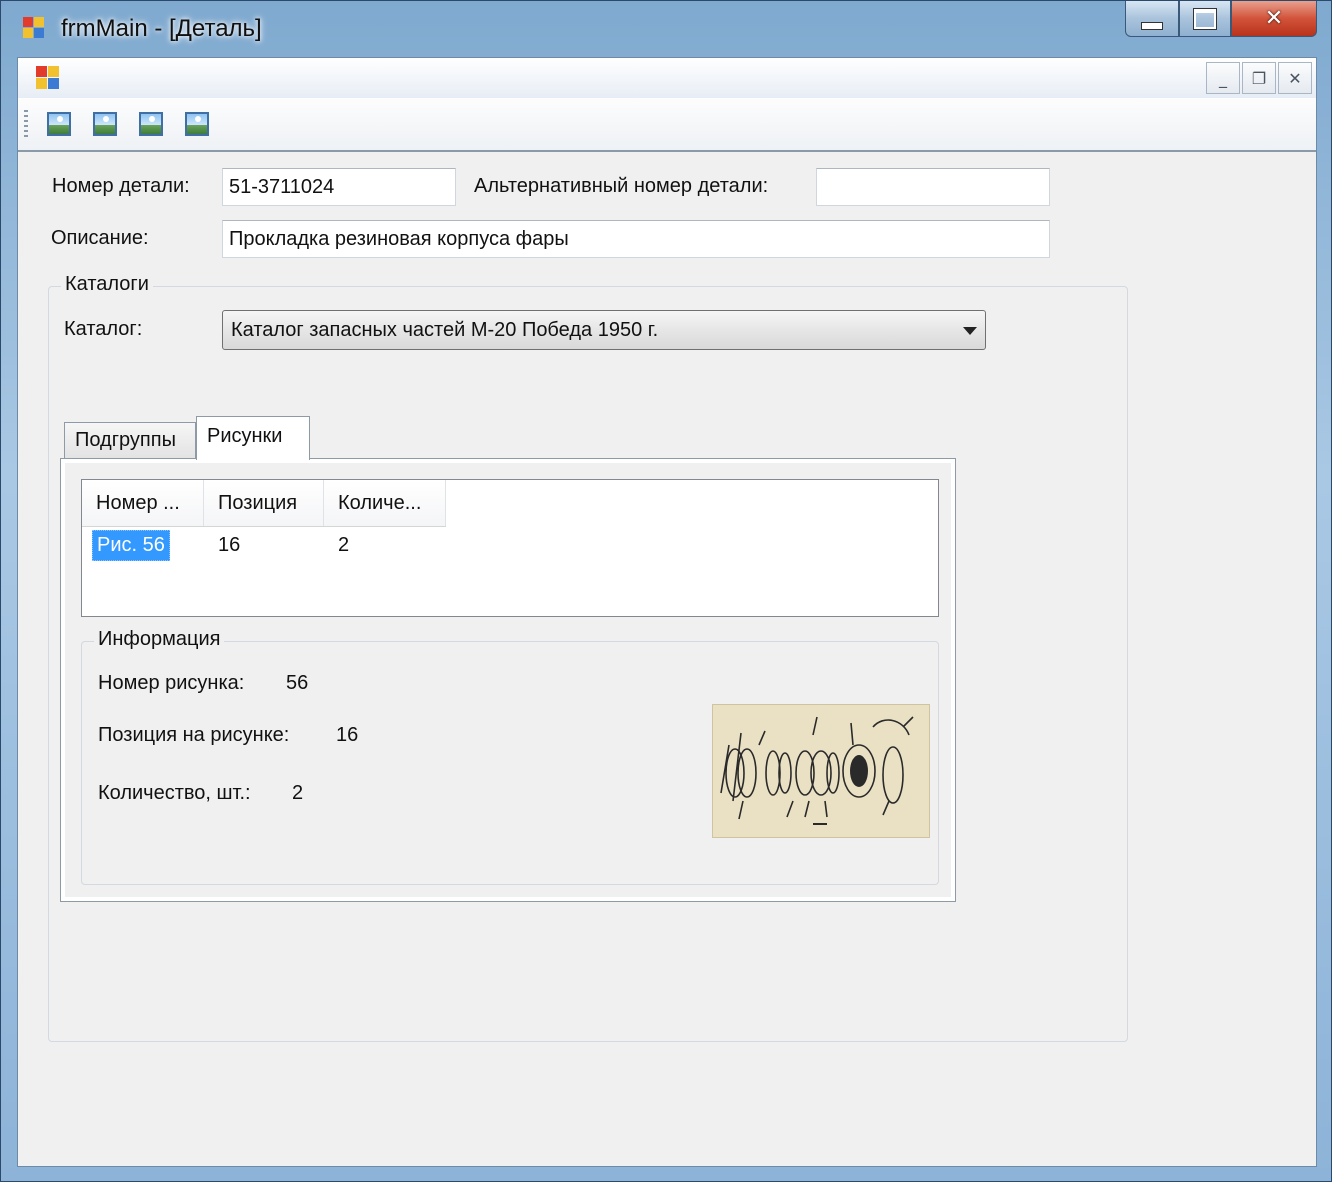  What do you see at coordinates (253, 438) in the screenshot?
I see `tab-figures: Рисунки` at bounding box center [253, 438].